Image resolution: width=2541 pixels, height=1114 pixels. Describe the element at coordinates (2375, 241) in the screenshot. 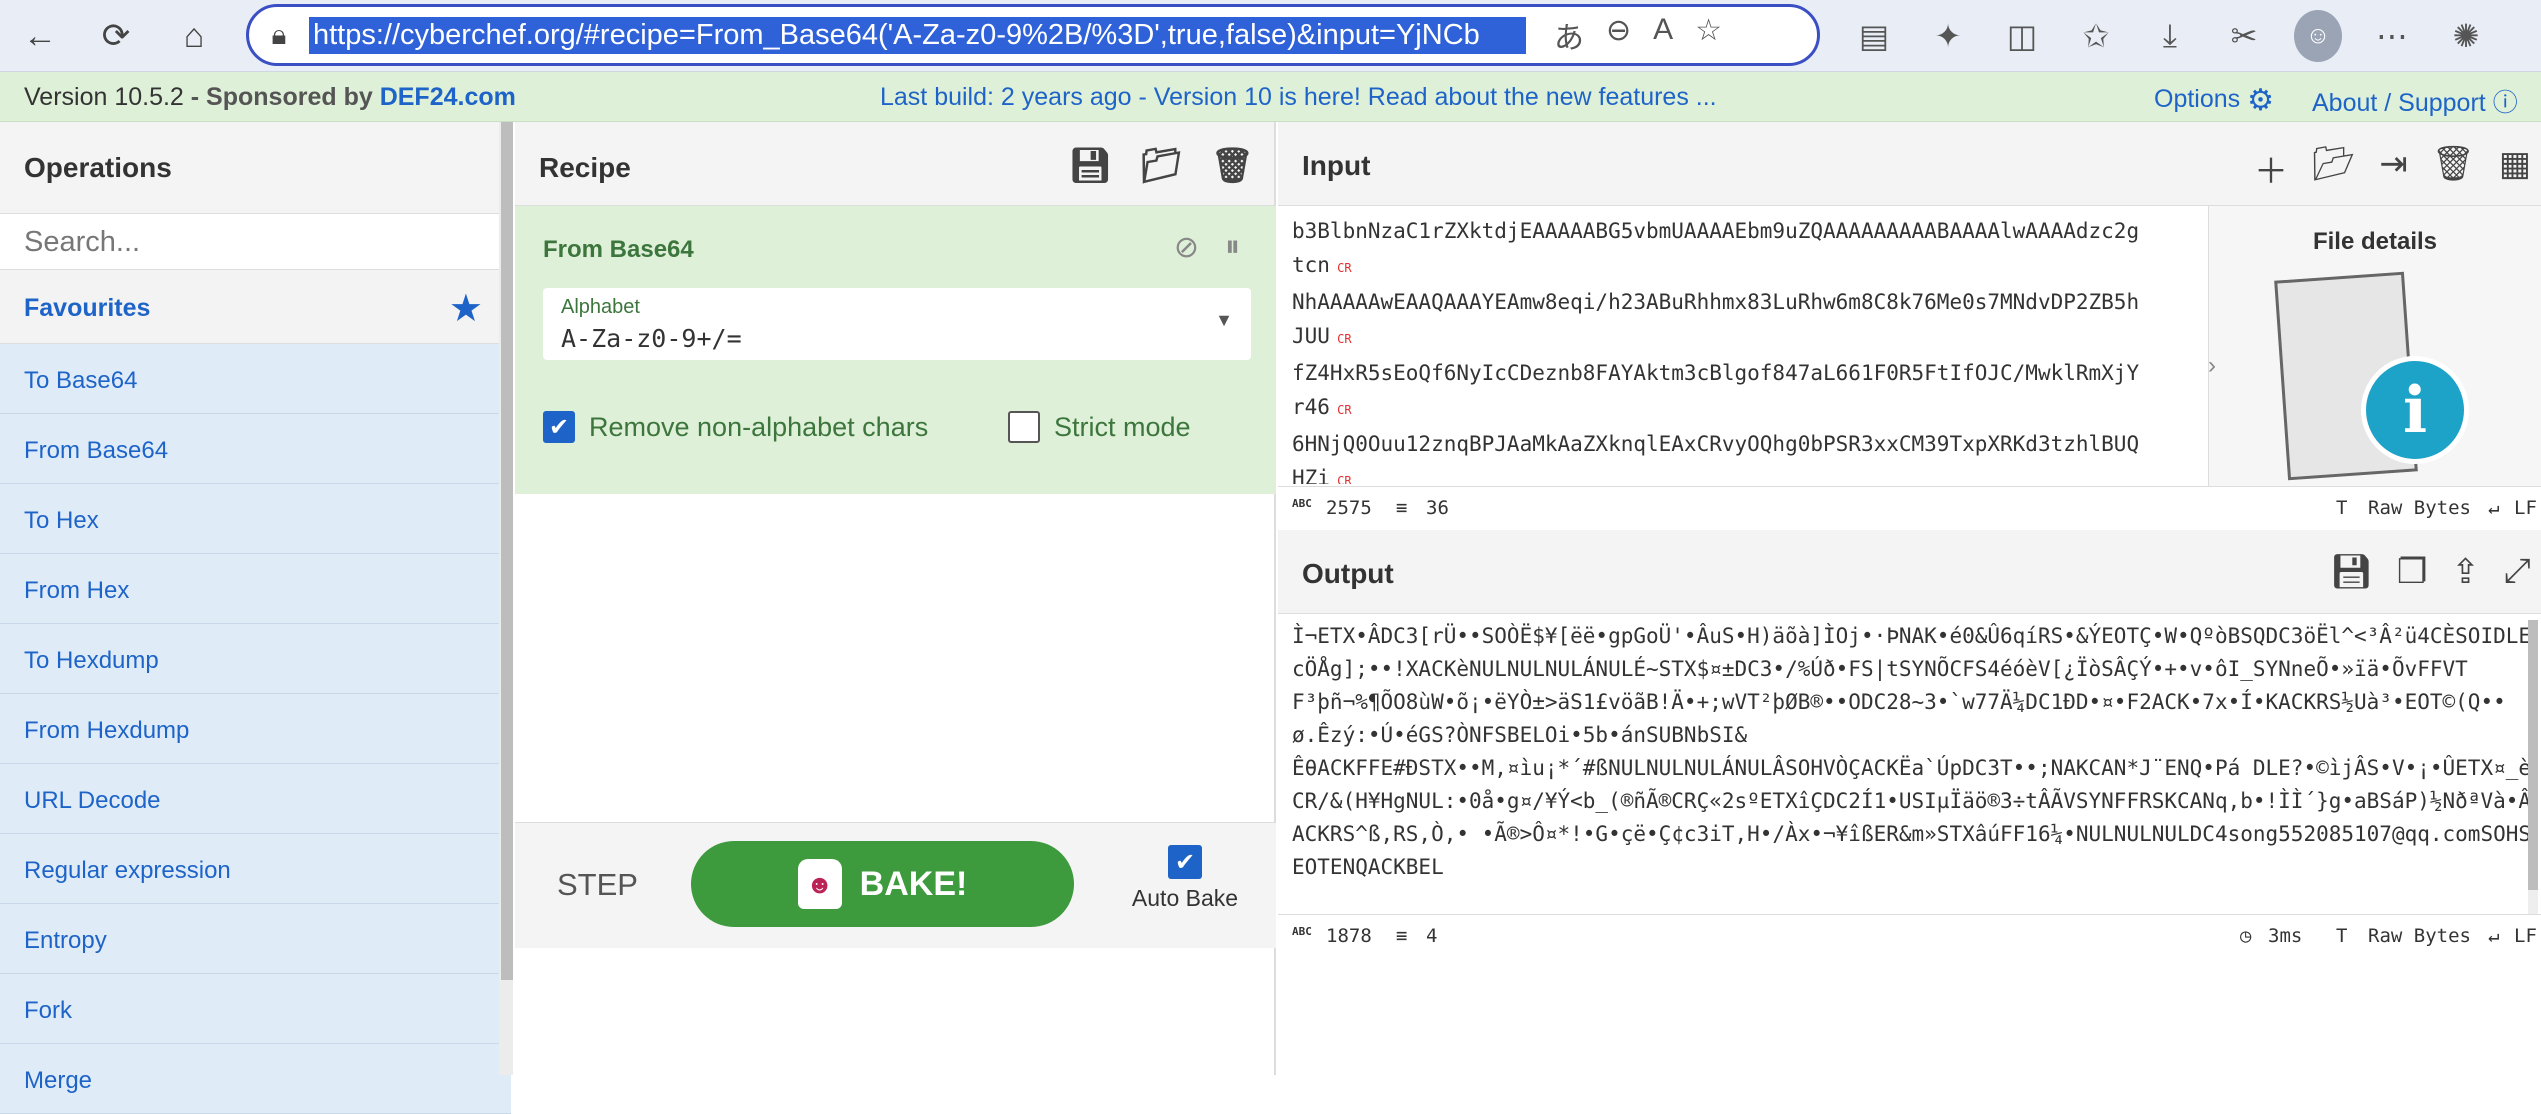

I see `file-details-title: File details` at that location.